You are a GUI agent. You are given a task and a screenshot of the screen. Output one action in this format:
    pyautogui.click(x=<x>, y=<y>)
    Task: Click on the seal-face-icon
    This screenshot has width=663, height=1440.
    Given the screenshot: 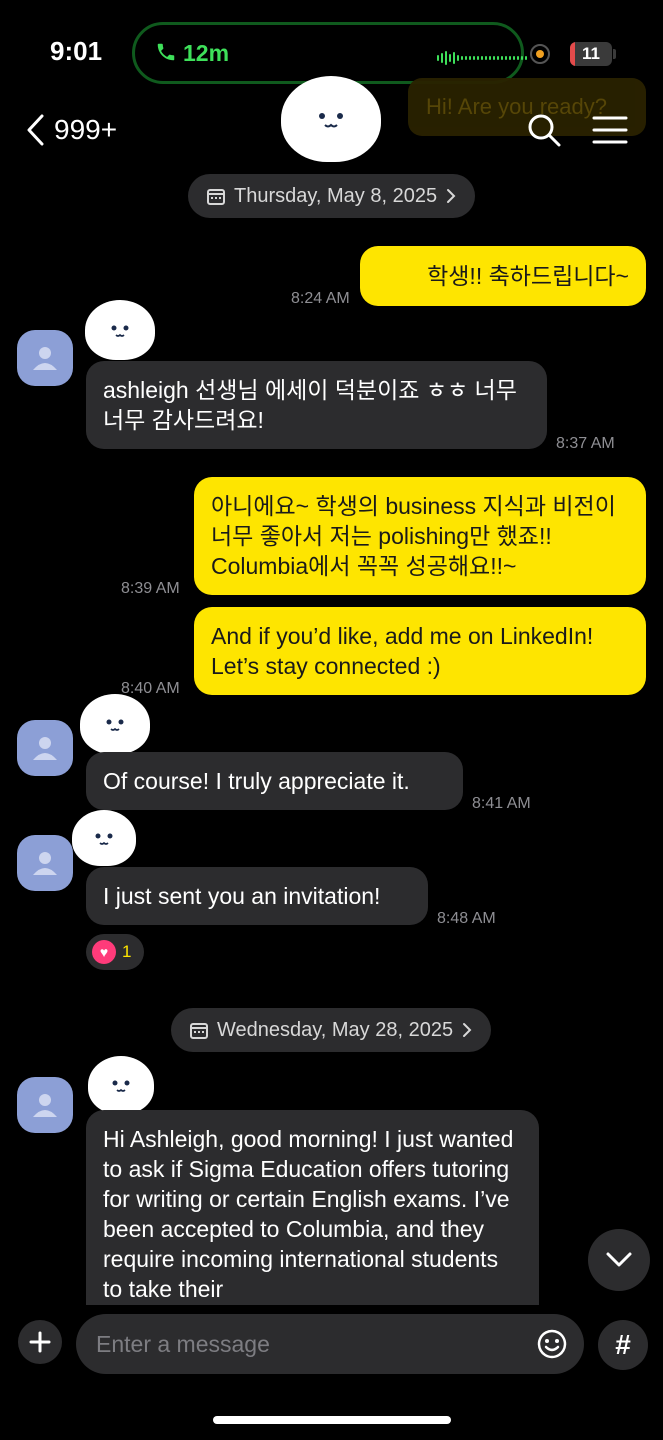 What is the action you would take?
    pyautogui.click(x=331, y=120)
    